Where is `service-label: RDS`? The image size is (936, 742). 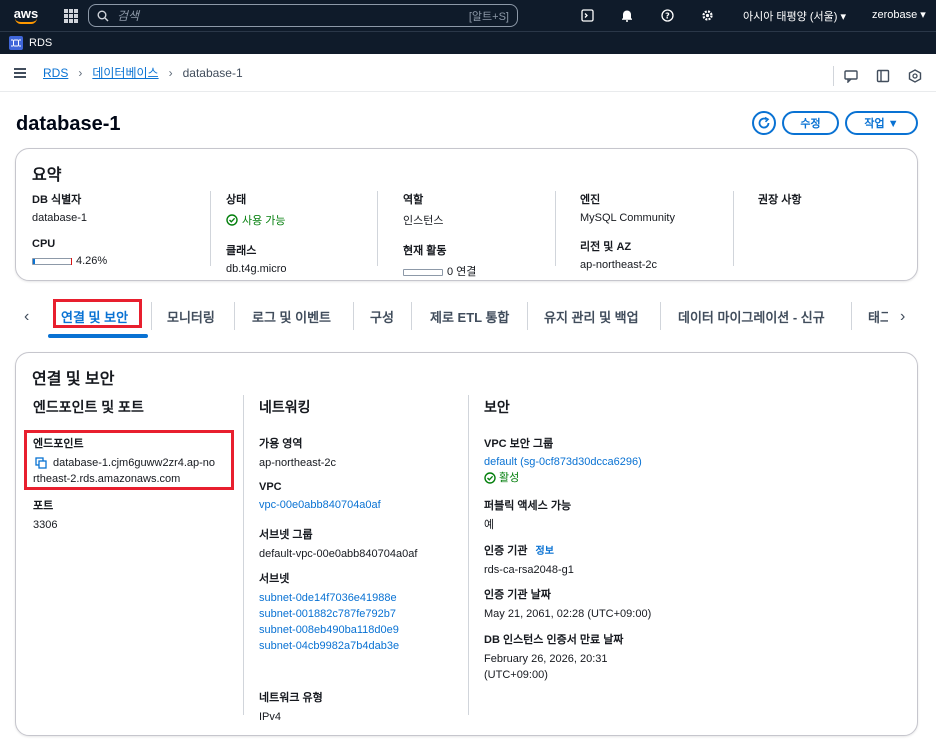
service-label: RDS is located at coordinates (40, 43).